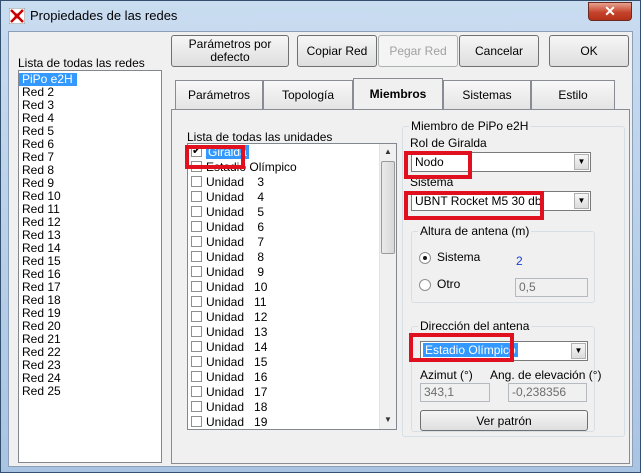 This screenshot has width=641, height=473. Describe the element at coordinates (387, 286) in the screenshot. I see `units-scrollbar: ▲ ▼` at that location.